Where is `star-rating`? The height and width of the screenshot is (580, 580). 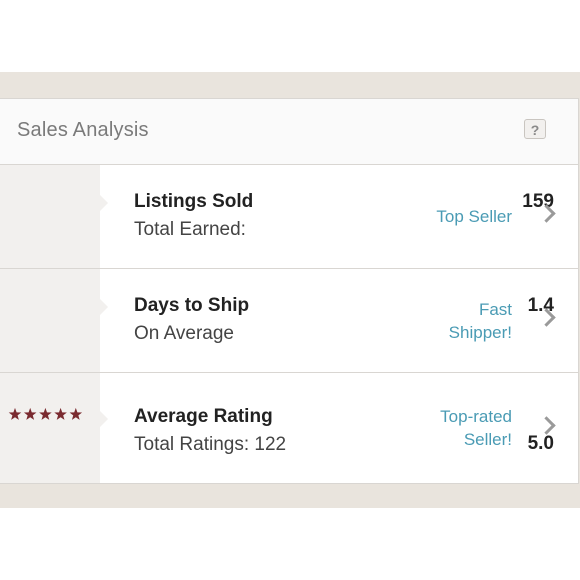
star-rating is located at coordinates (45, 413).